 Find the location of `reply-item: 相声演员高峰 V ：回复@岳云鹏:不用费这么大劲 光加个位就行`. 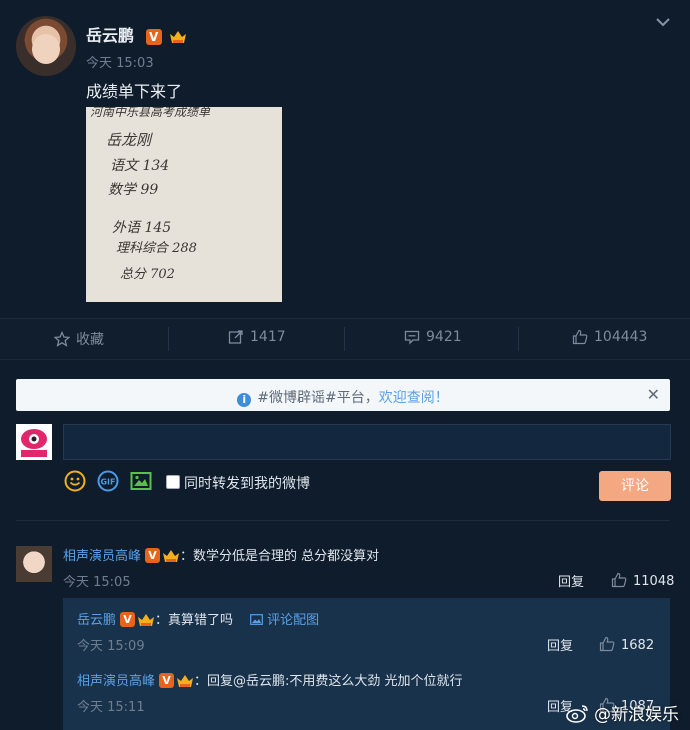

reply-item: 相声演员高峰 V ：回复@岳云鹏:不用费这么大劲 光加个位就行 is located at coordinates (270, 679).